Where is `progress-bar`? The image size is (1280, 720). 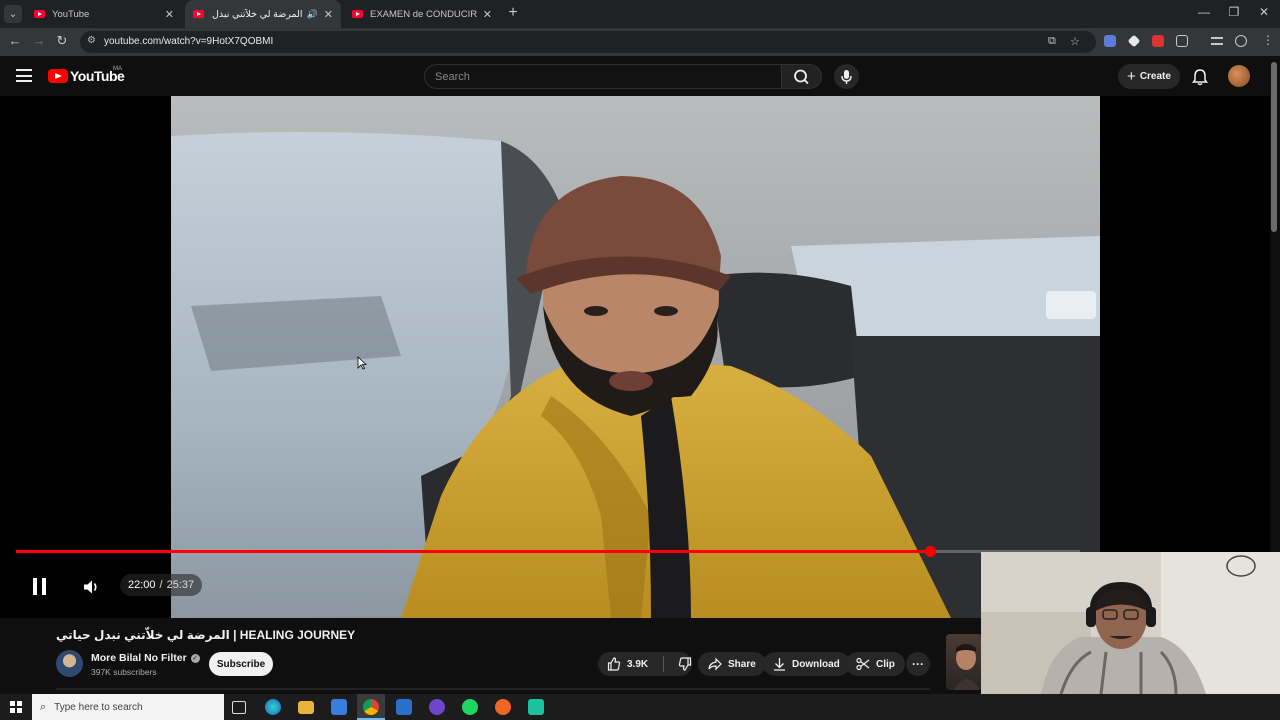 progress-bar is located at coordinates (548, 551).